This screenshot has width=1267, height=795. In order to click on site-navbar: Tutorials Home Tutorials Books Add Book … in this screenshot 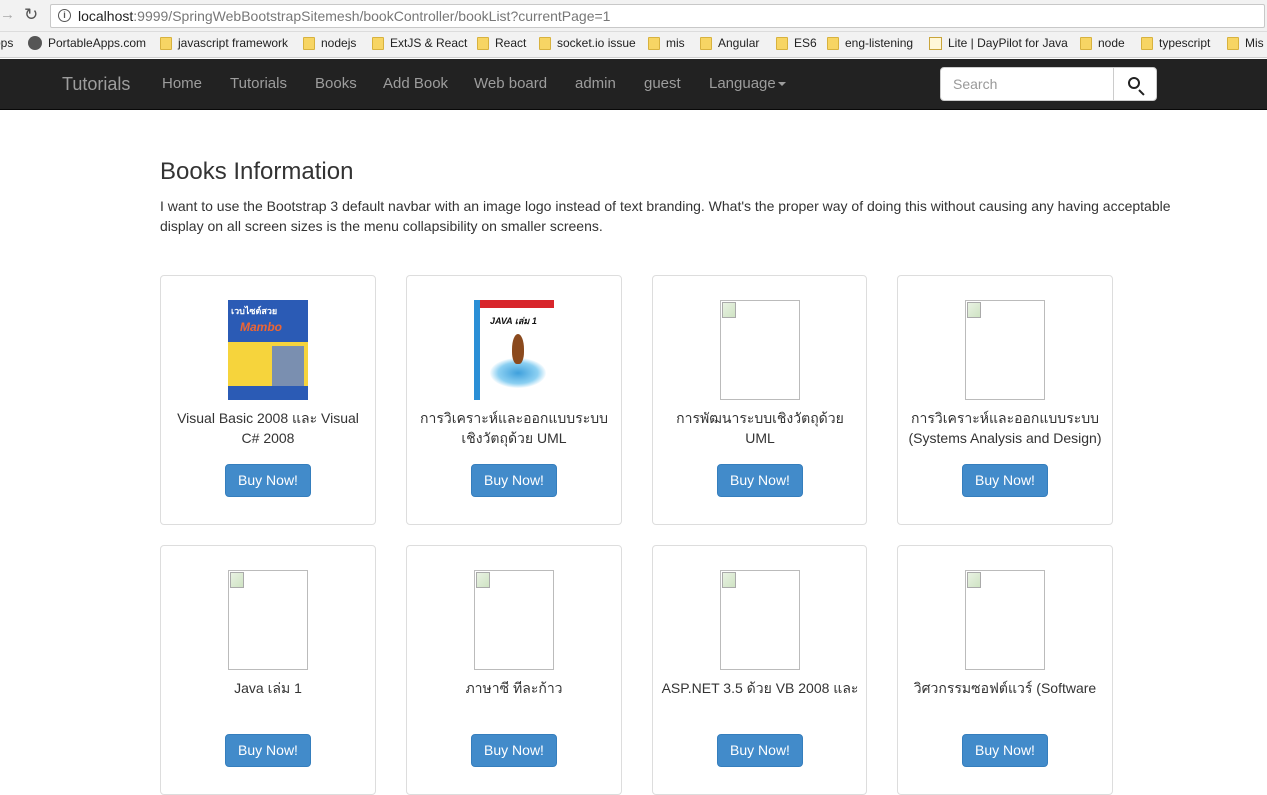, I will do `click(633, 84)`.